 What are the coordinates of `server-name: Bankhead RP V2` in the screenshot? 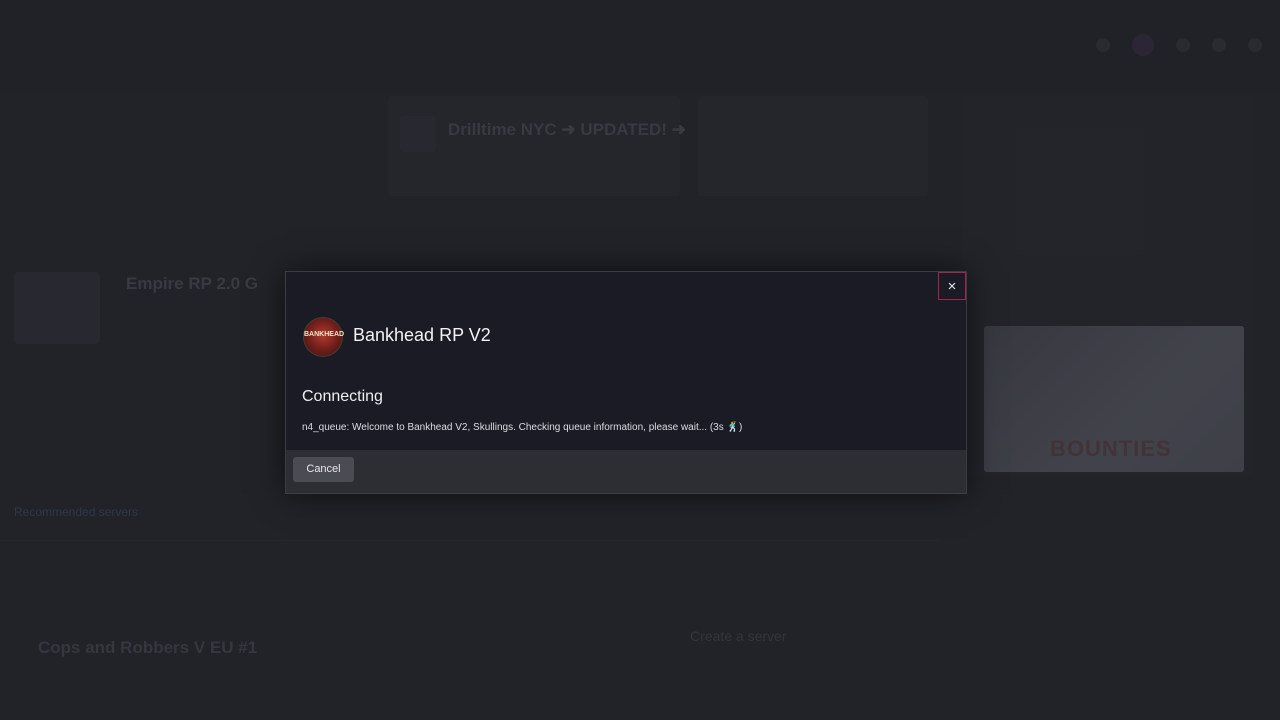 It's located at (422, 335).